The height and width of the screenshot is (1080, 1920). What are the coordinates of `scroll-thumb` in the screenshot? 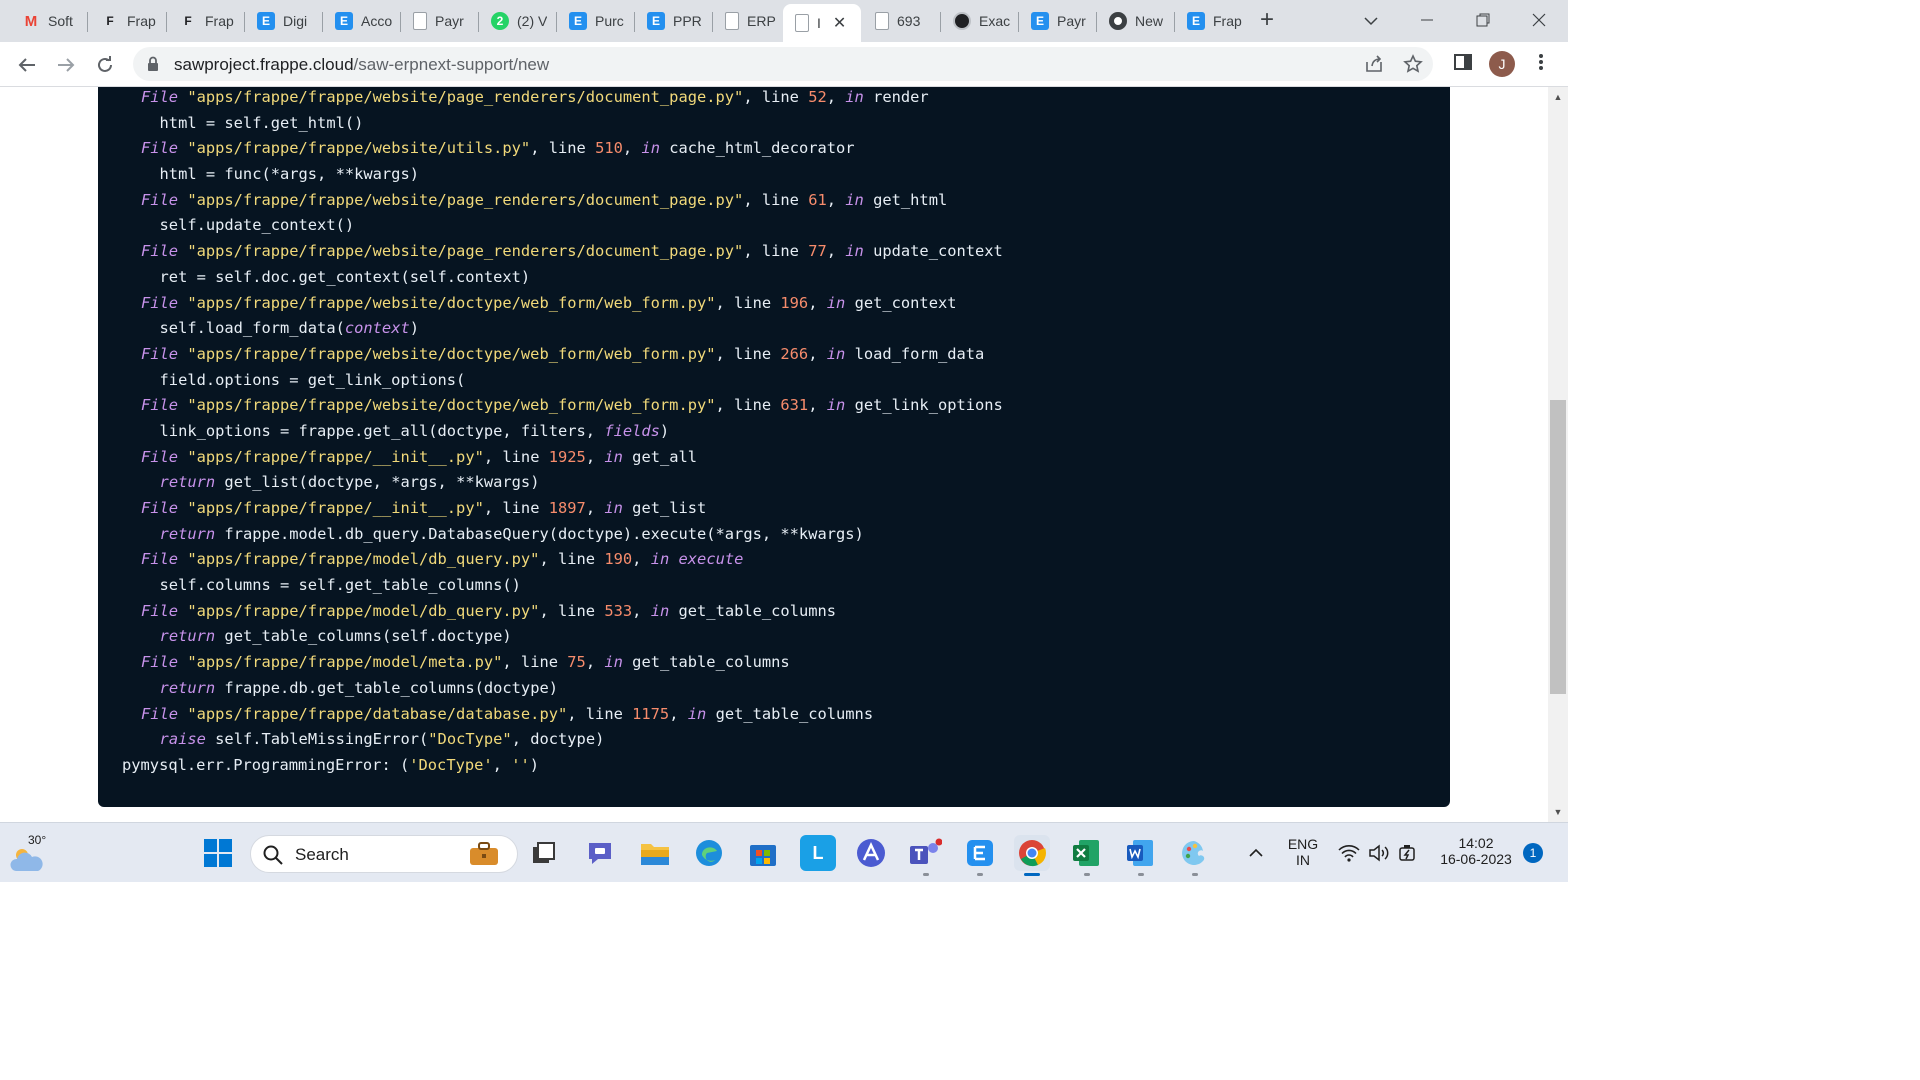 It's located at (1558, 547).